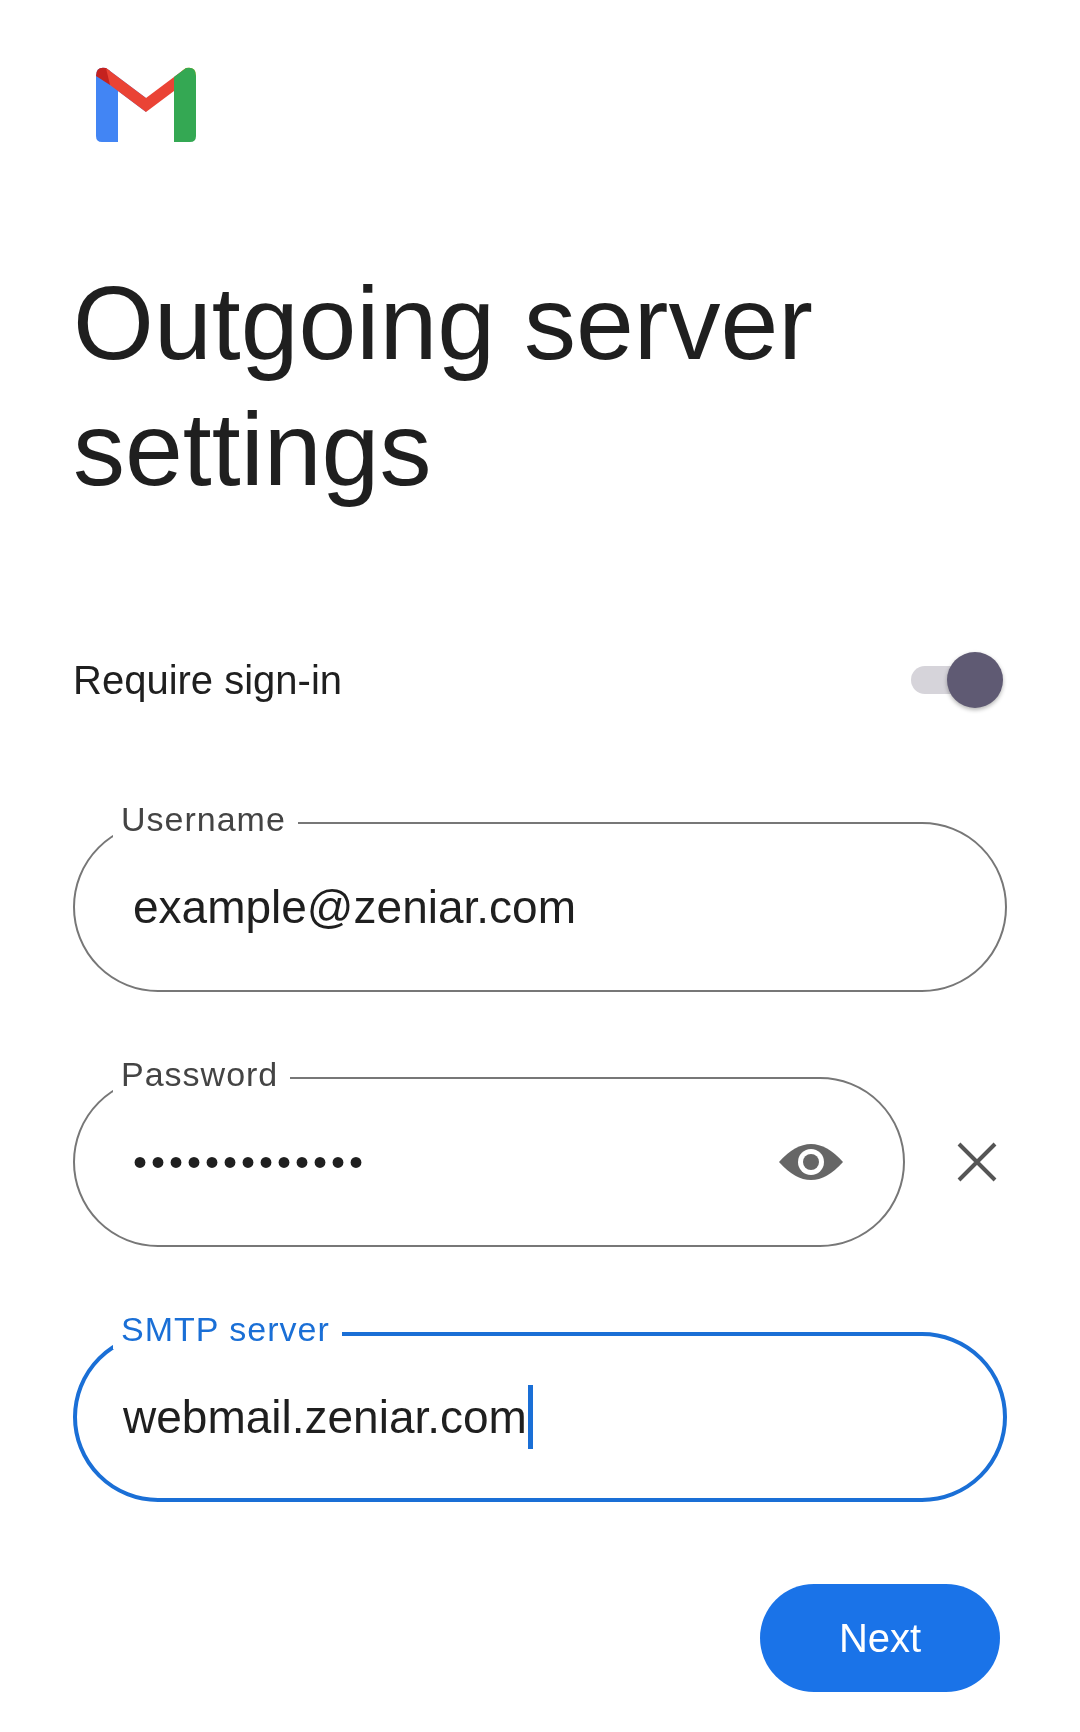 Image resolution: width=1080 pixels, height=1732 pixels. I want to click on page-title: Outgoing server settings, so click(443, 386).